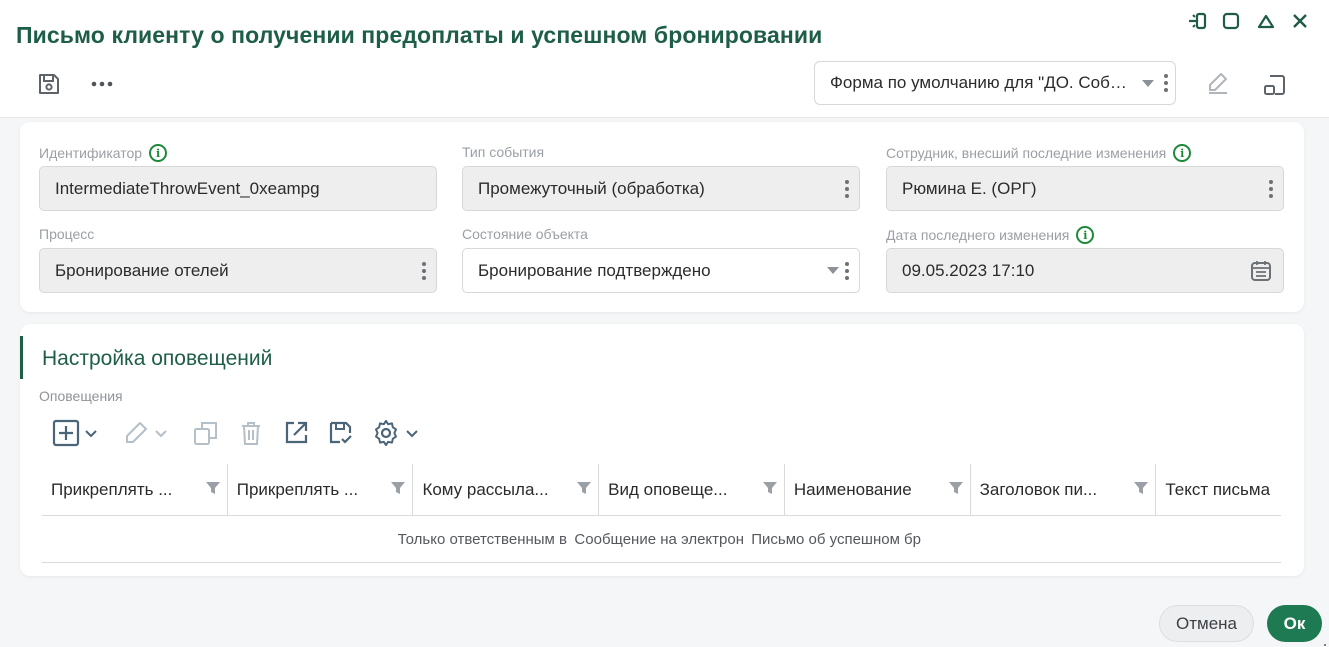  I want to click on process-label: Процесс, so click(67, 234).